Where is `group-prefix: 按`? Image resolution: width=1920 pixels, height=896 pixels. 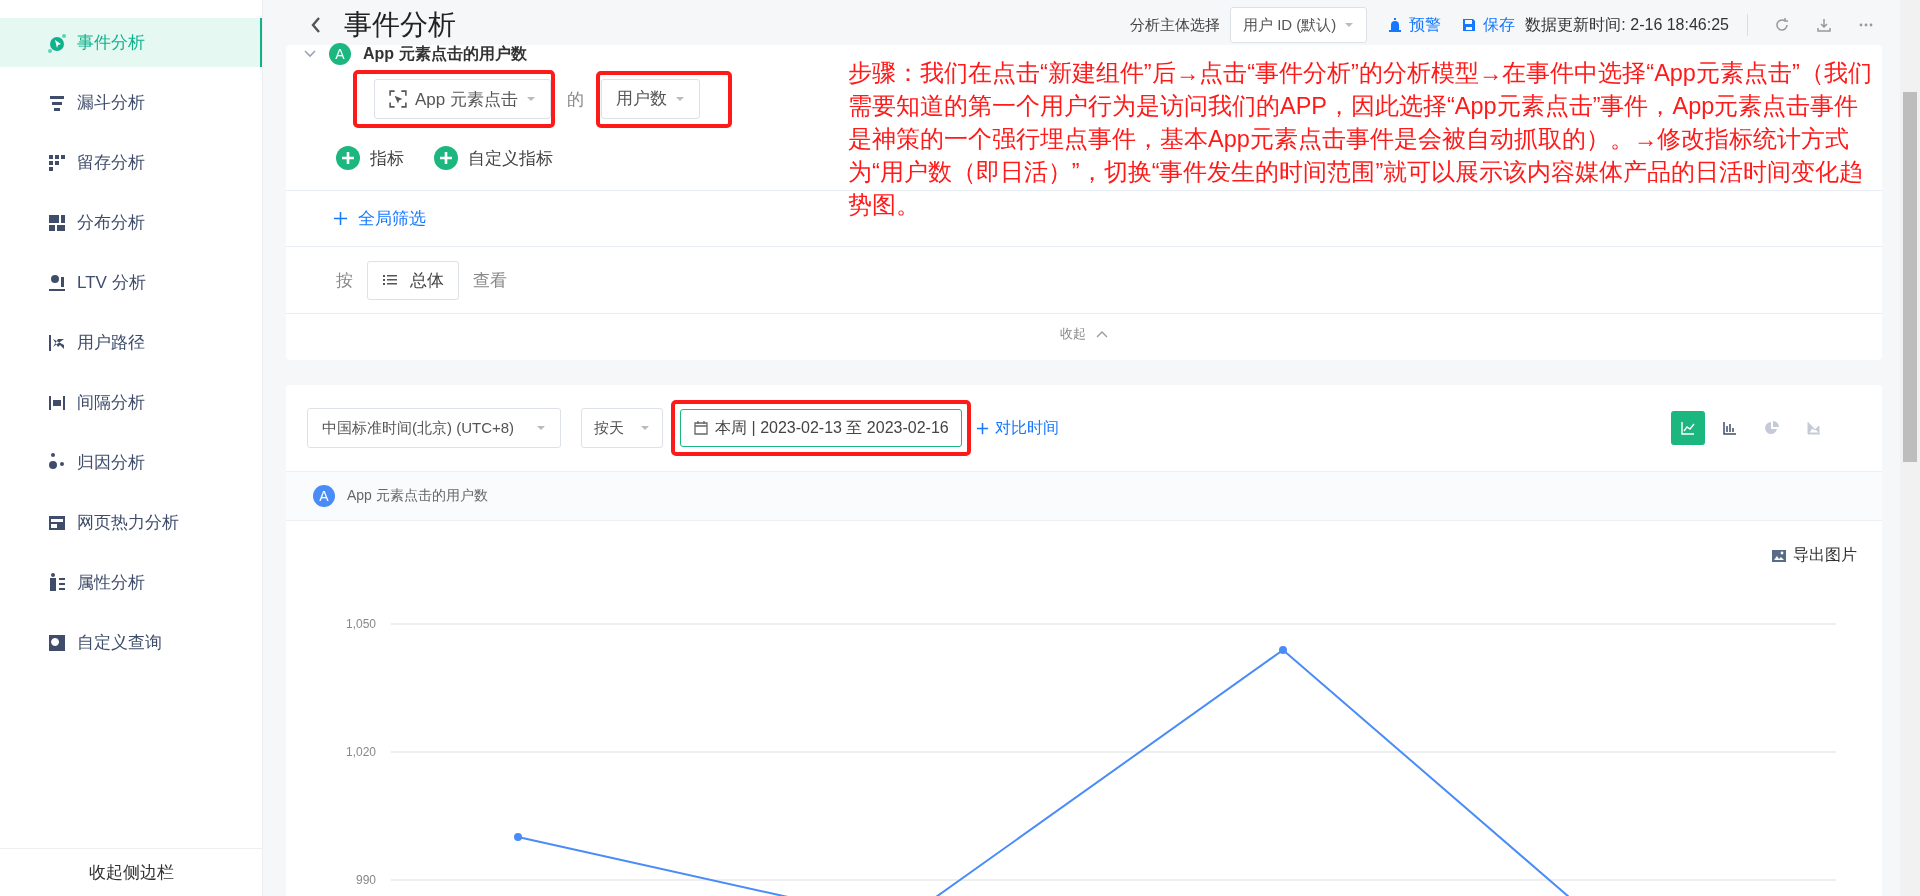 group-prefix: 按 is located at coordinates (344, 280).